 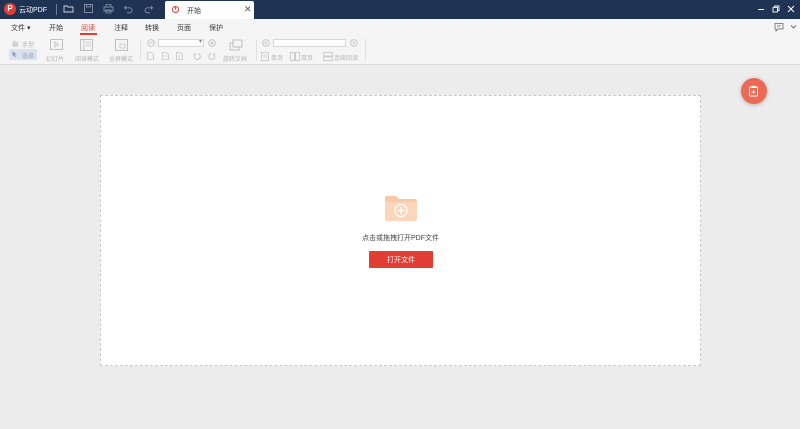 What do you see at coordinates (265, 57) in the screenshot?
I see `single-page-icon` at bounding box center [265, 57].